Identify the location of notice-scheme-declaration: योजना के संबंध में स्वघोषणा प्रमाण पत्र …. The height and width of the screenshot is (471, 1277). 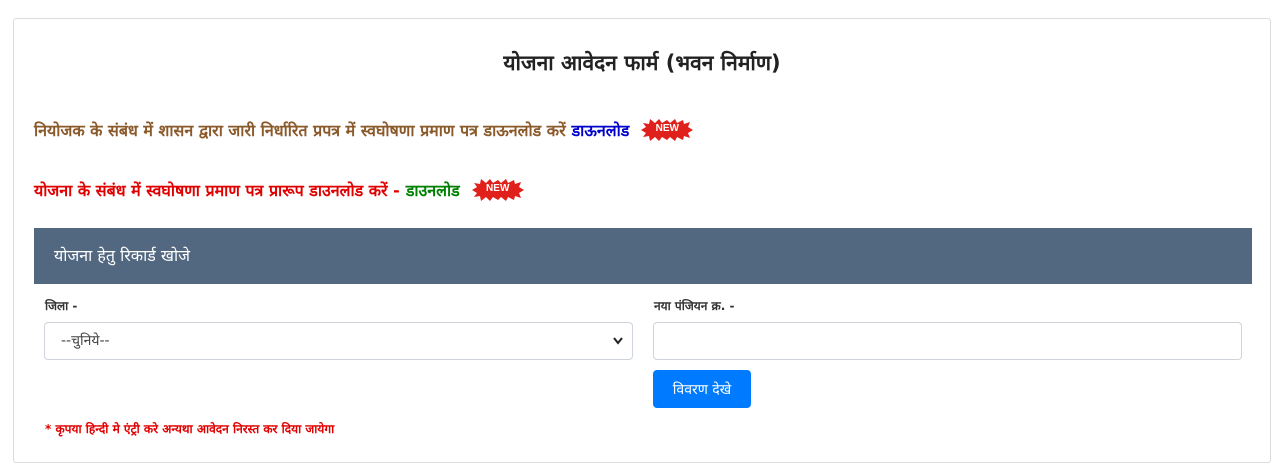
(279, 190).